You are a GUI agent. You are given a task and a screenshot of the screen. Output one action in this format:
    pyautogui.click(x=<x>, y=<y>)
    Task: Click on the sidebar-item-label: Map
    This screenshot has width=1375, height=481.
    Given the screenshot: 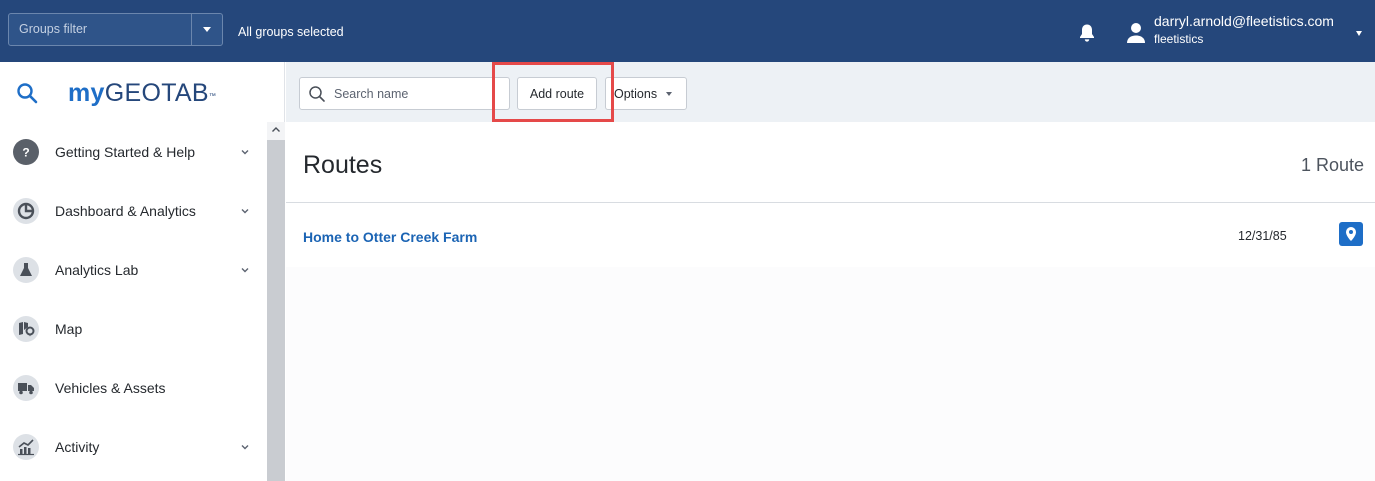 What is the action you would take?
    pyautogui.click(x=69, y=328)
    